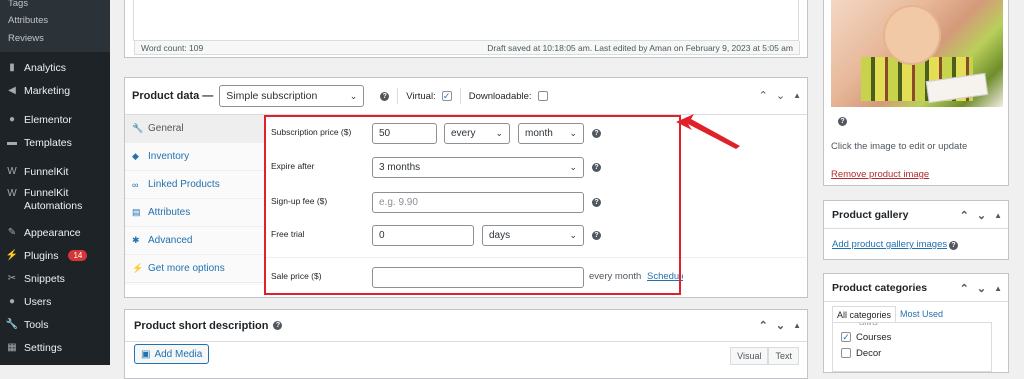  I want to click on subscription-price-input: 50, so click(404, 133).